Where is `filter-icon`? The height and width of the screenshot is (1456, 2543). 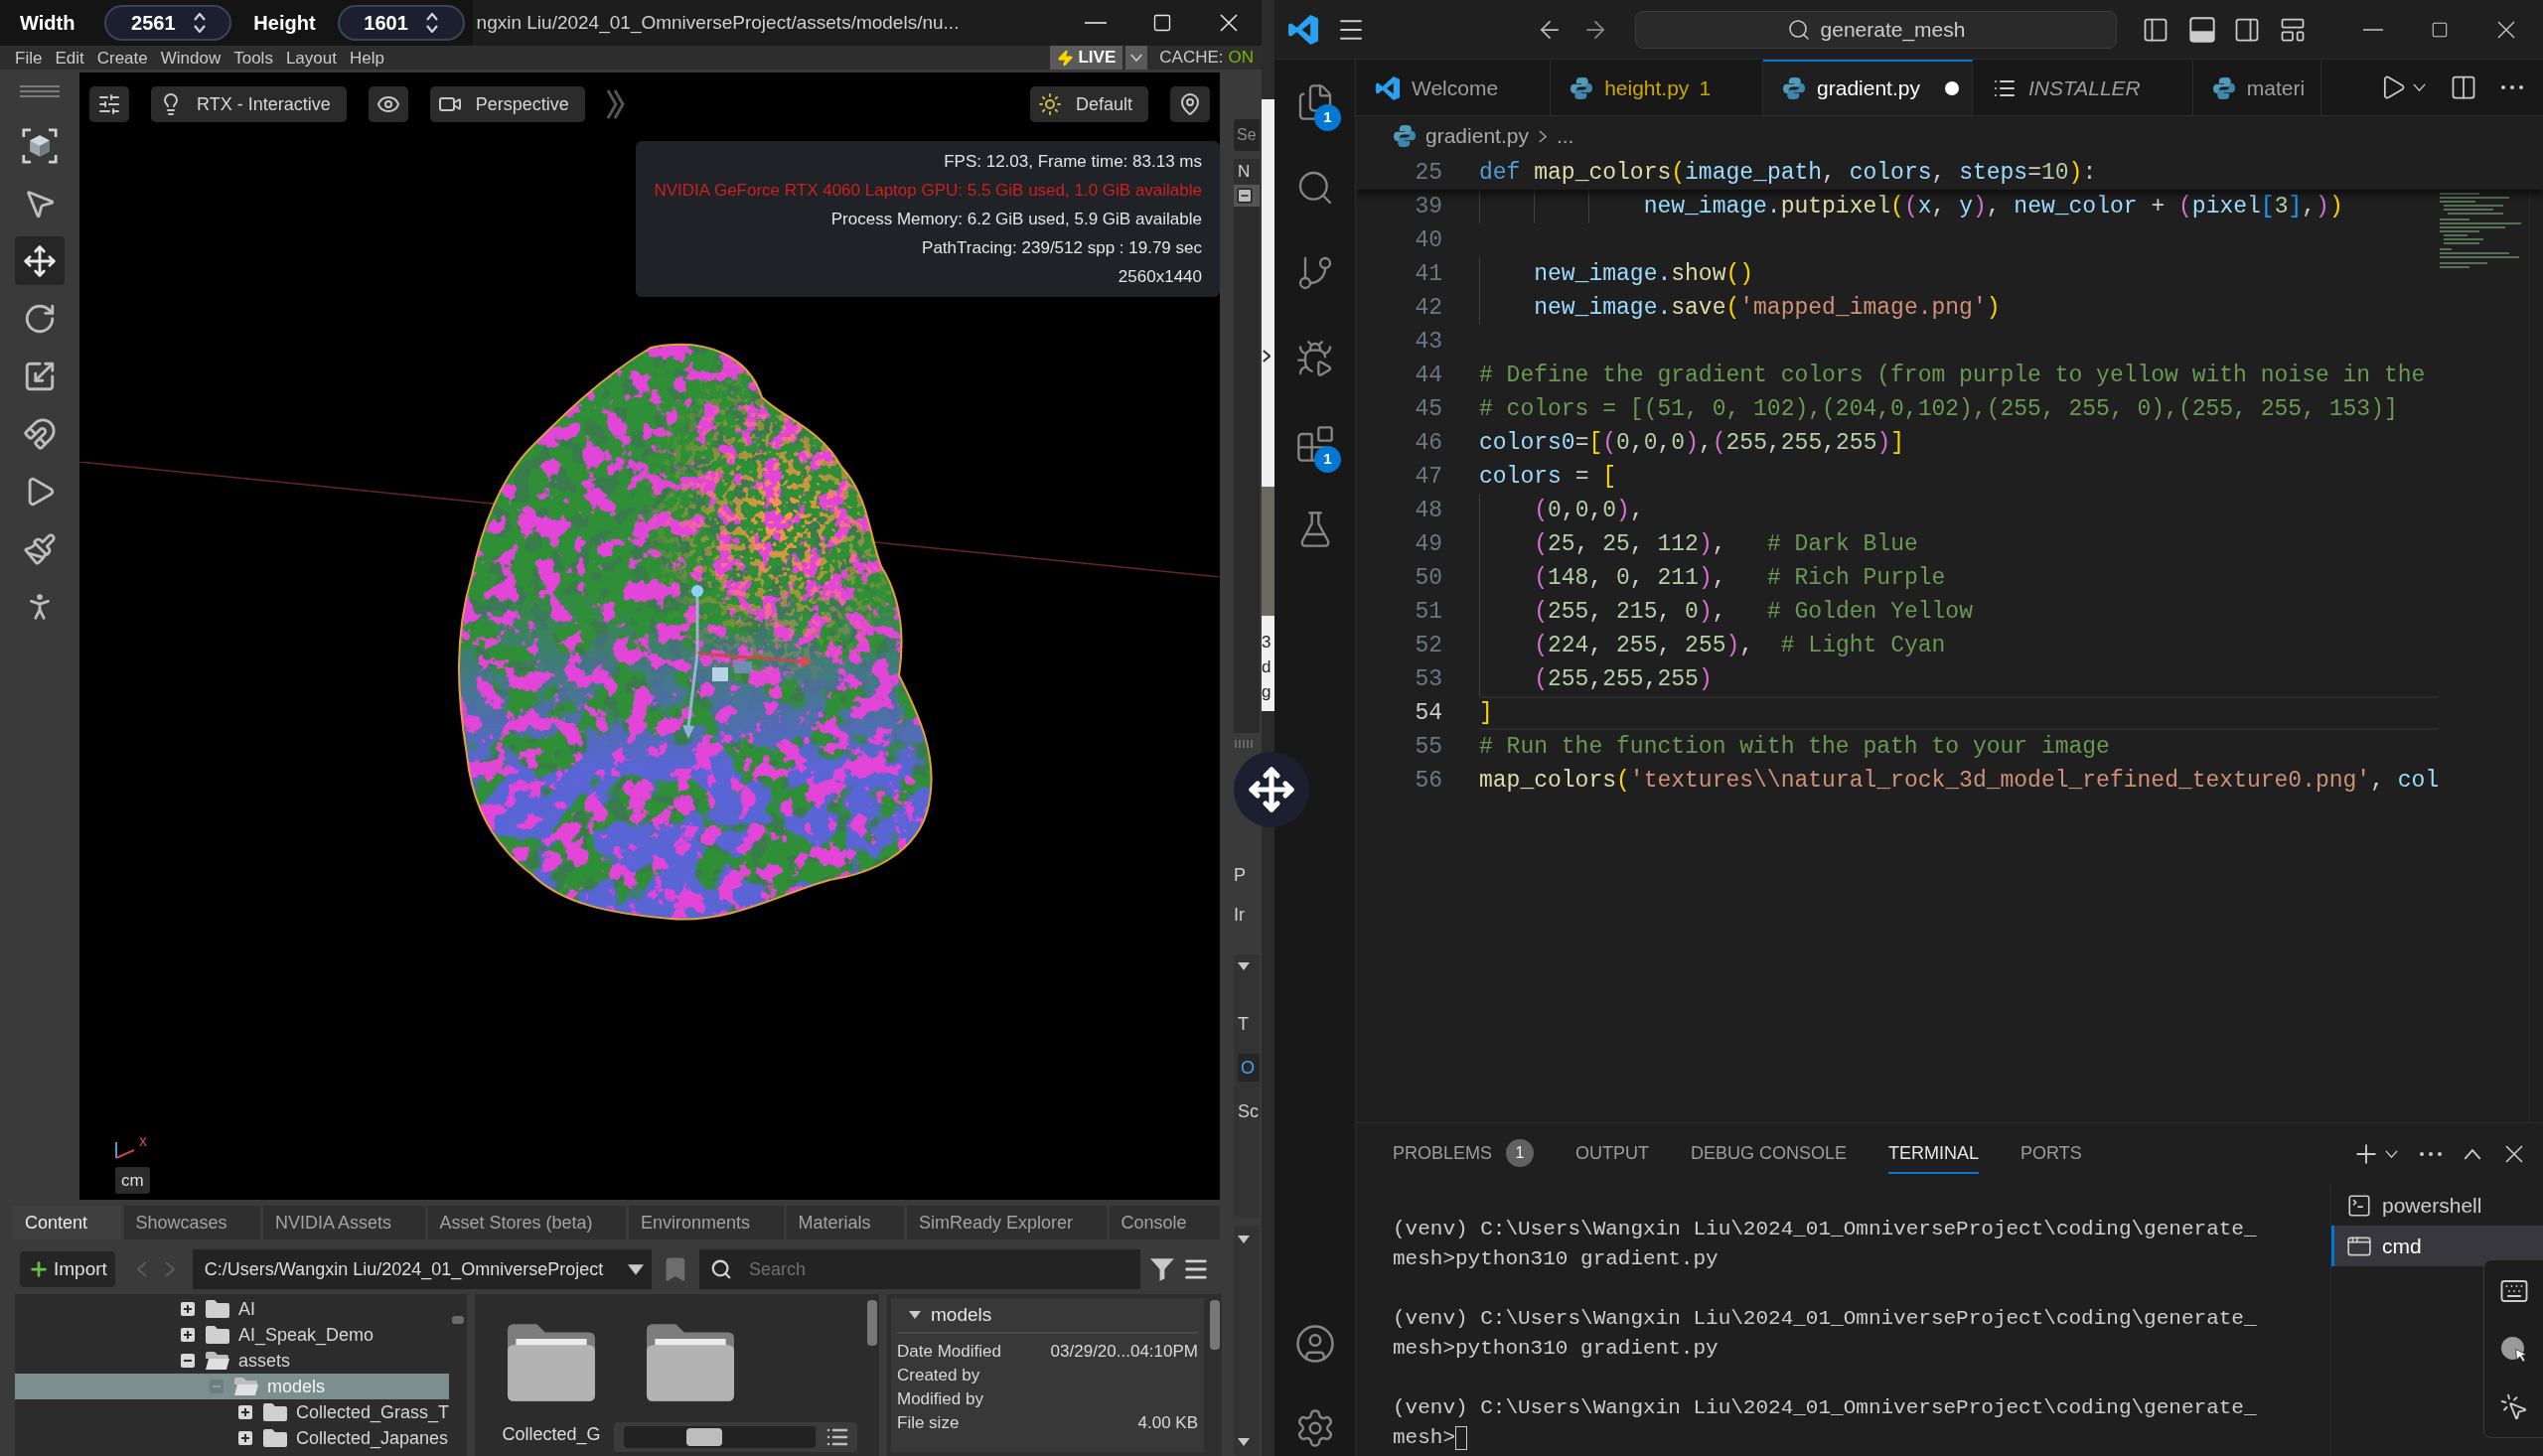 filter-icon is located at coordinates (1162, 1269).